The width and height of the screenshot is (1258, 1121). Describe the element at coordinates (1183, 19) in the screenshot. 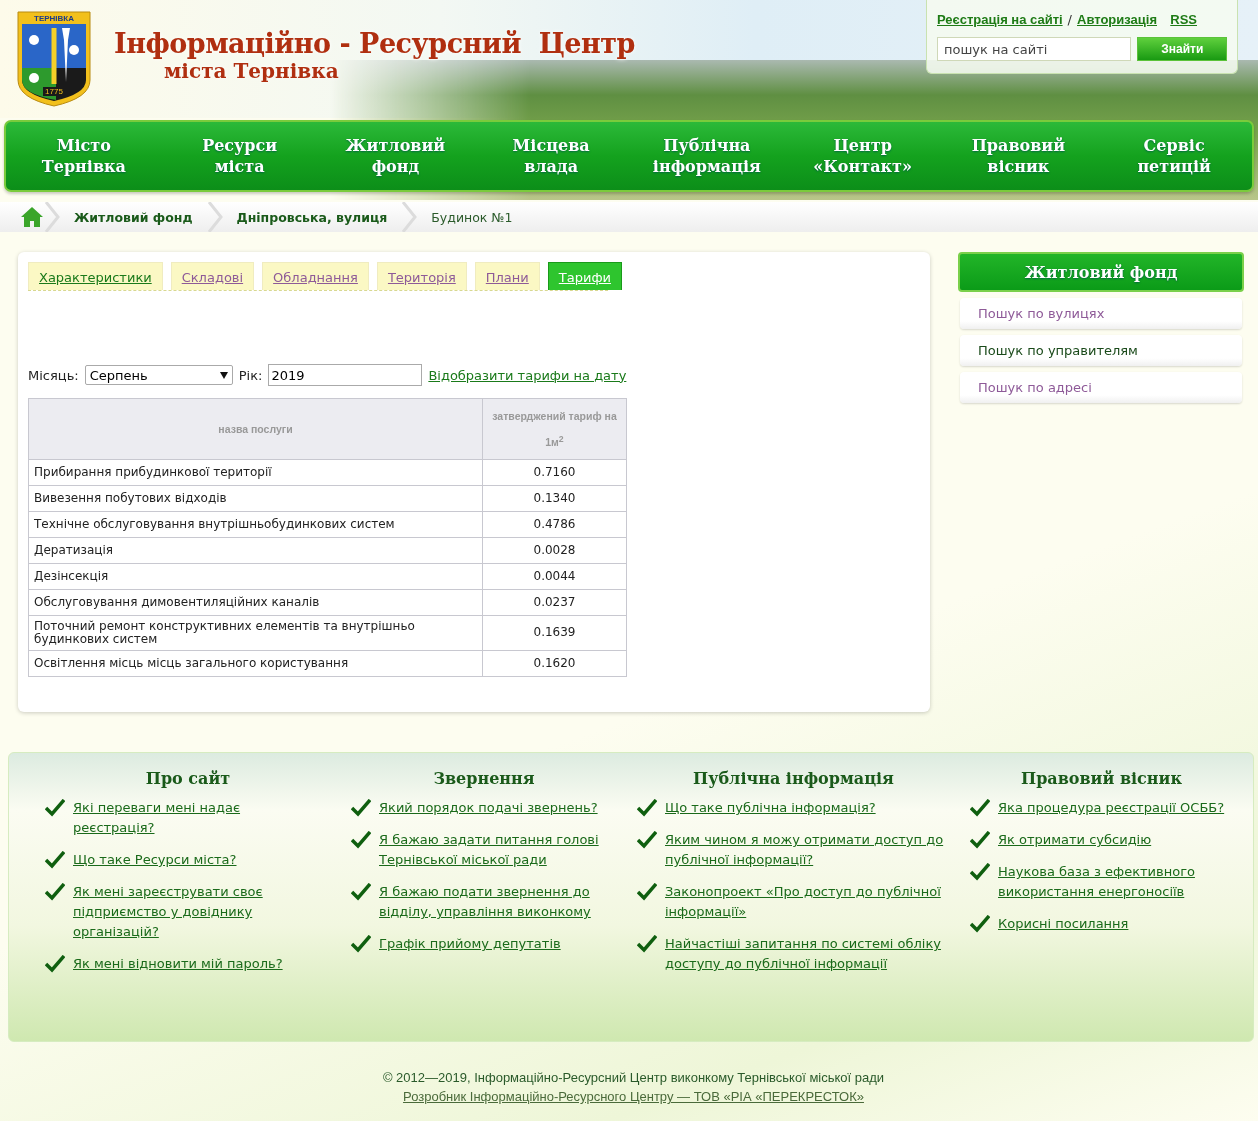

I see `rss-link: RSS` at that location.